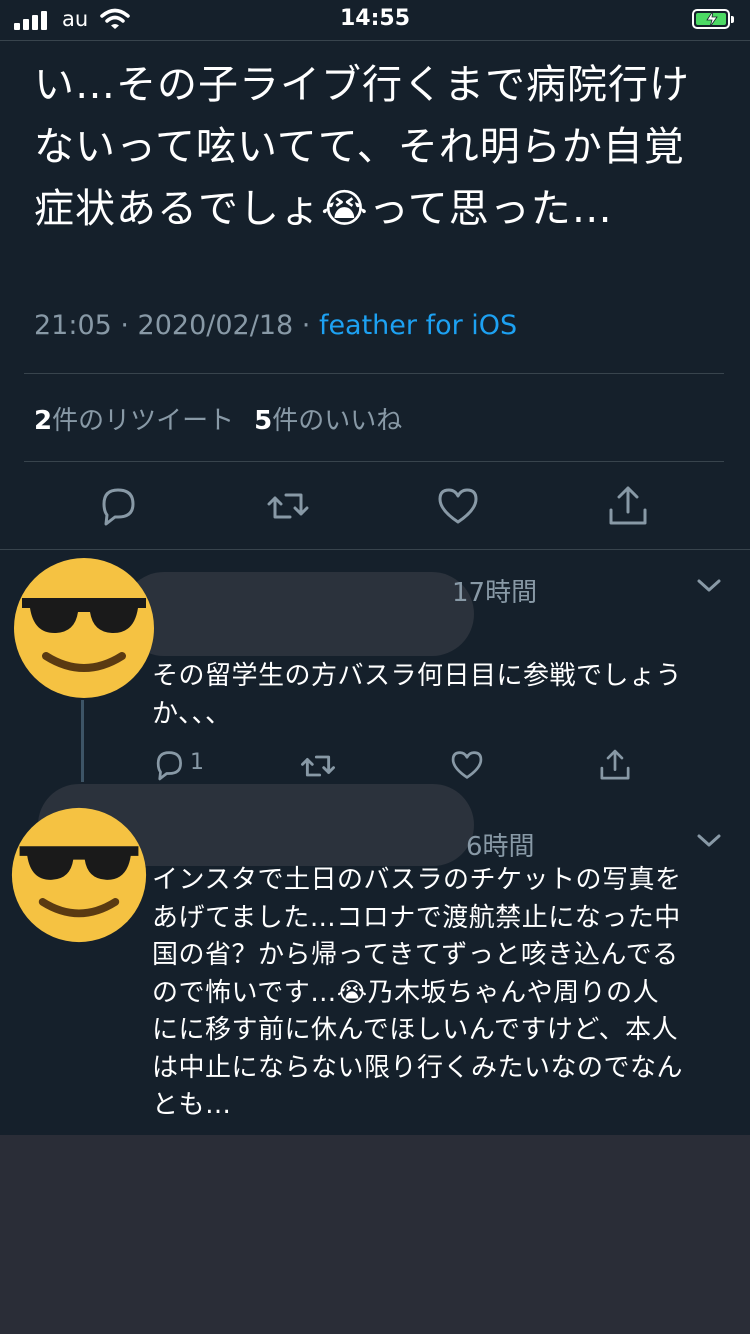 The width and height of the screenshot is (750, 1334). I want to click on redacted-username, so click(298, 614).